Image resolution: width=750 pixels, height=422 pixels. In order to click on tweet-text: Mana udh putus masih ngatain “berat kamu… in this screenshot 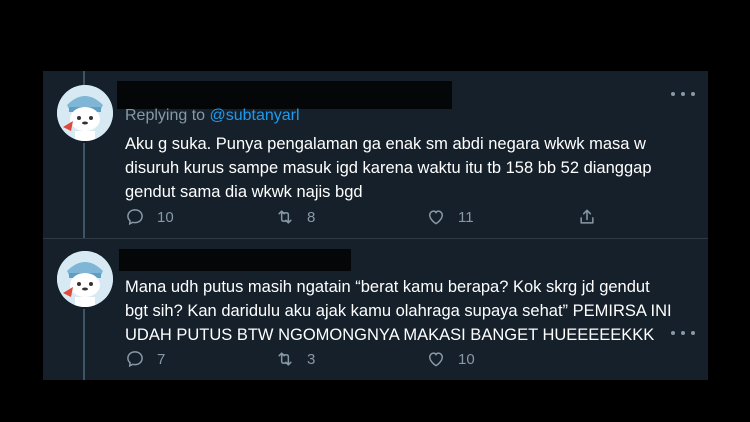, I will do `click(398, 311)`.